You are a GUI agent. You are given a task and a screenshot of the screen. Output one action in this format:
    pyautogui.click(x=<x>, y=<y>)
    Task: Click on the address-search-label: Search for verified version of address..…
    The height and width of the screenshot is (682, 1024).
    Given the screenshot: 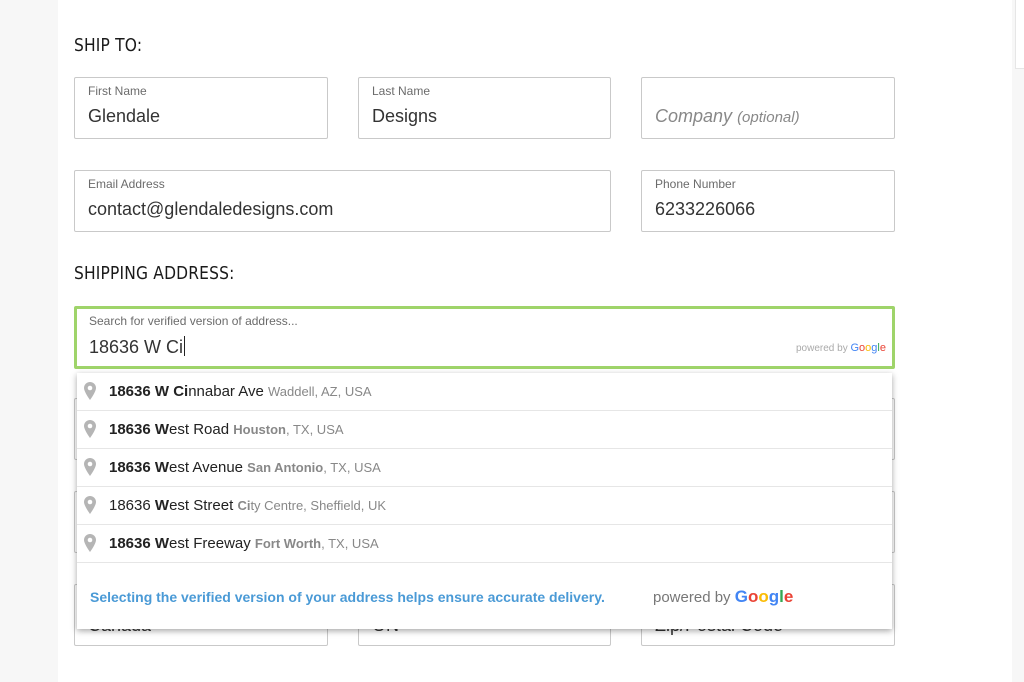 What is the action you would take?
    pyautogui.click(x=193, y=321)
    